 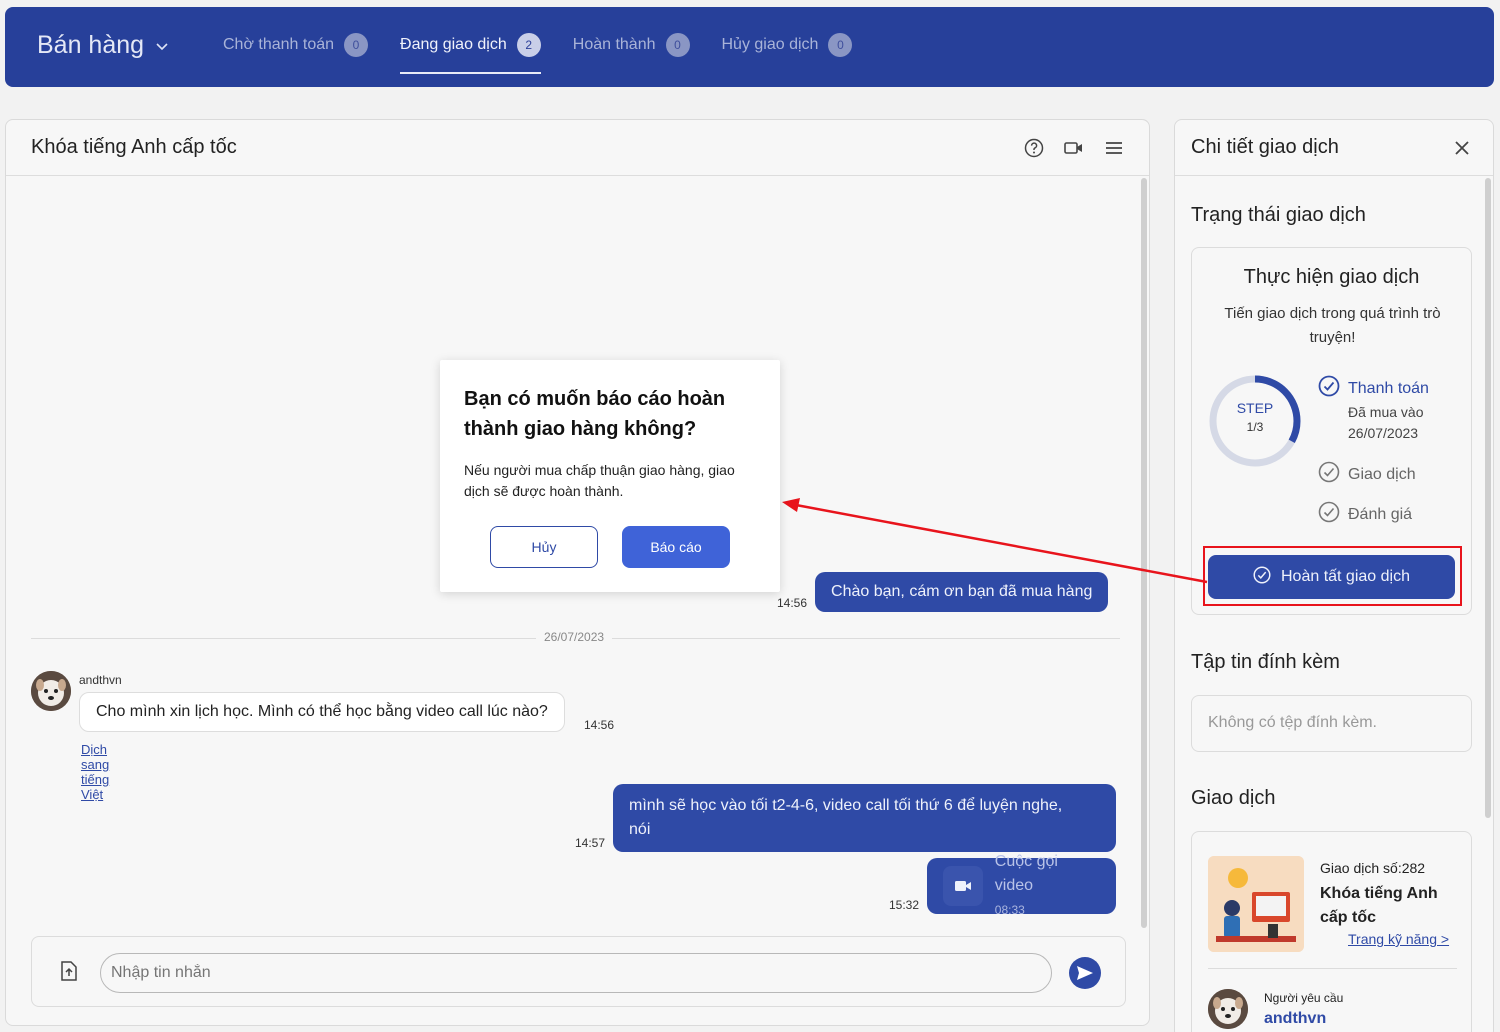 I want to click on tab-cancelled: Hủy giao dịch 0, so click(x=787, y=53).